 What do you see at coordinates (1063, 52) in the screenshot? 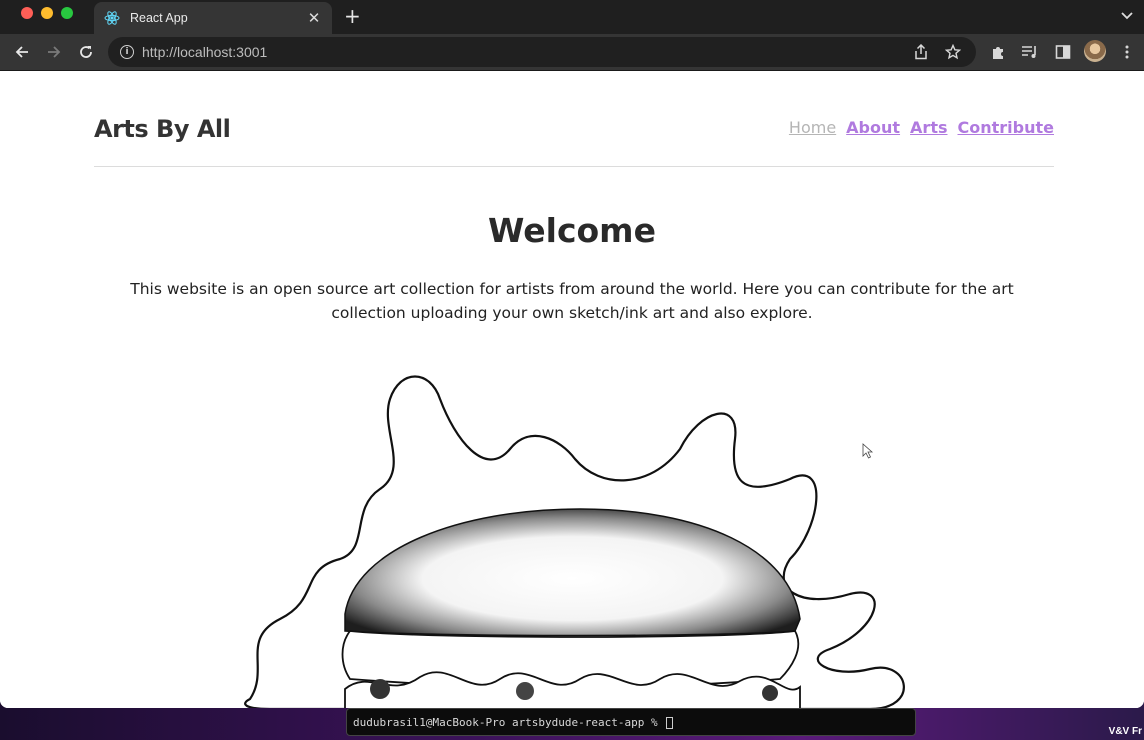
I see `side-panel-icon` at bounding box center [1063, 52].